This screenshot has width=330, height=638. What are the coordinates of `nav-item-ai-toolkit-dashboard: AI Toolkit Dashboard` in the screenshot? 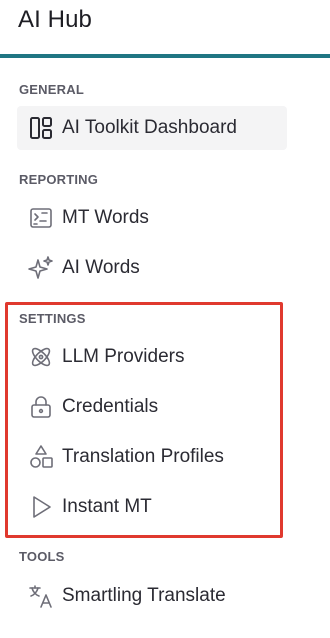 It's located at (152, 128).